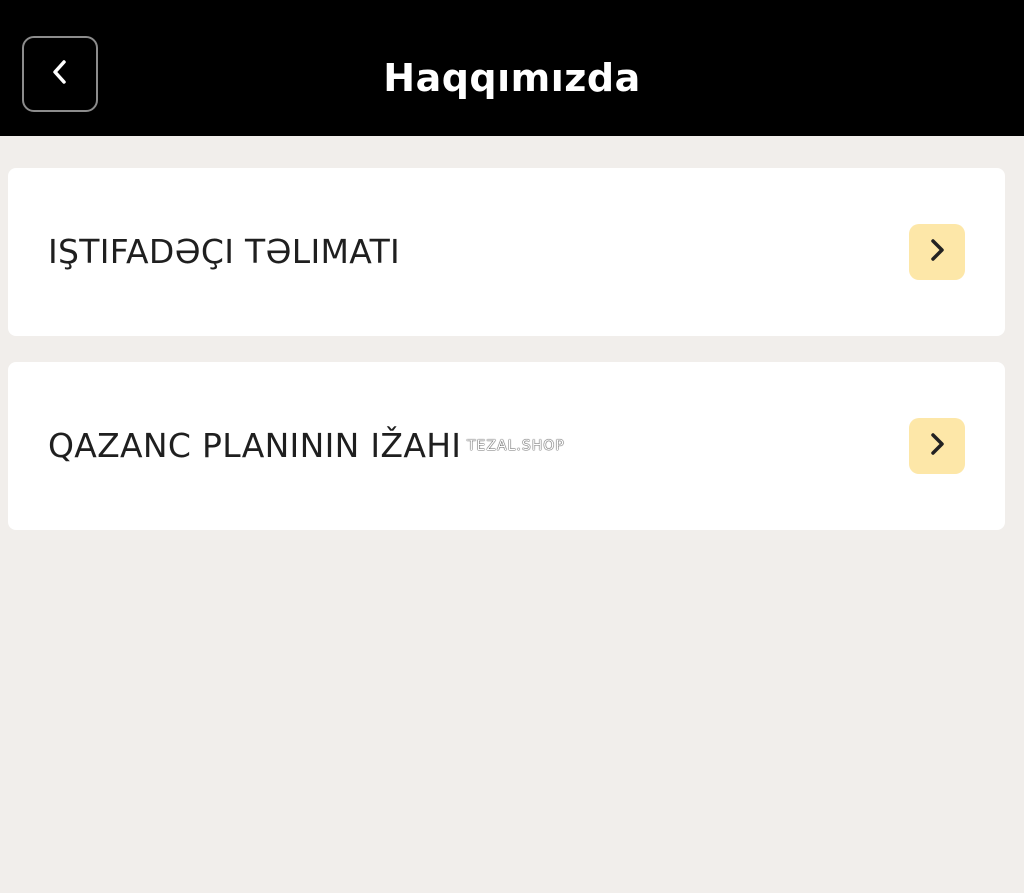 The image size is (1024, 893). What do you see at coordinates (255, 445) in the screenshot?
I see `menu-item-label: QAZANC PLANININ IŽAHI` at bounding box center [255, 445].